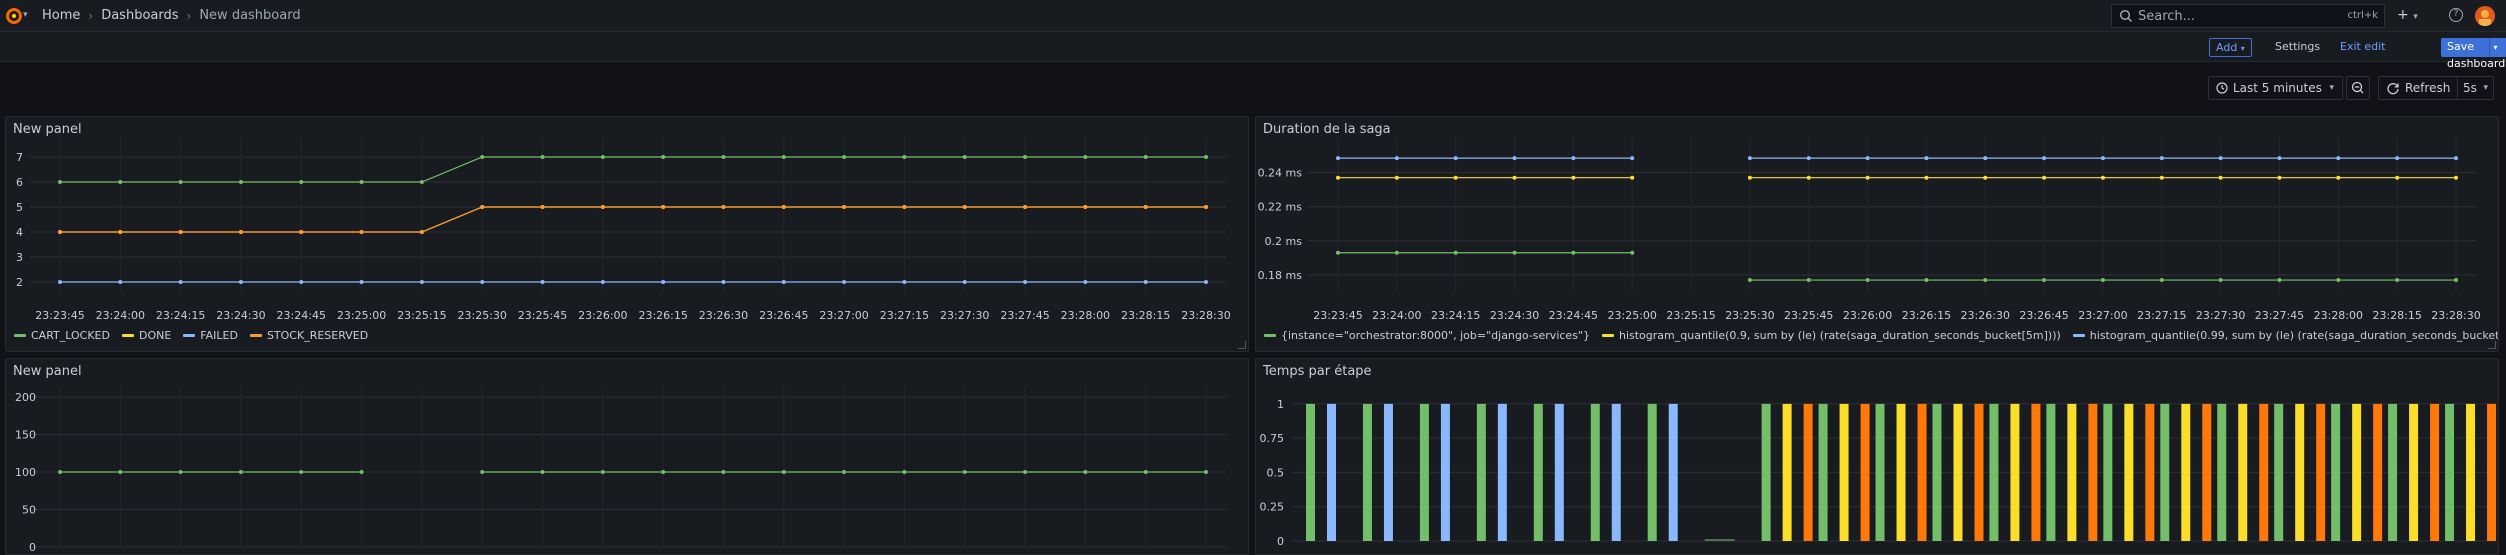  What do you see at coordinates (14, 16) in the screenshot?
I see `grafana-logo-icon` at bounding box center [14, 16].